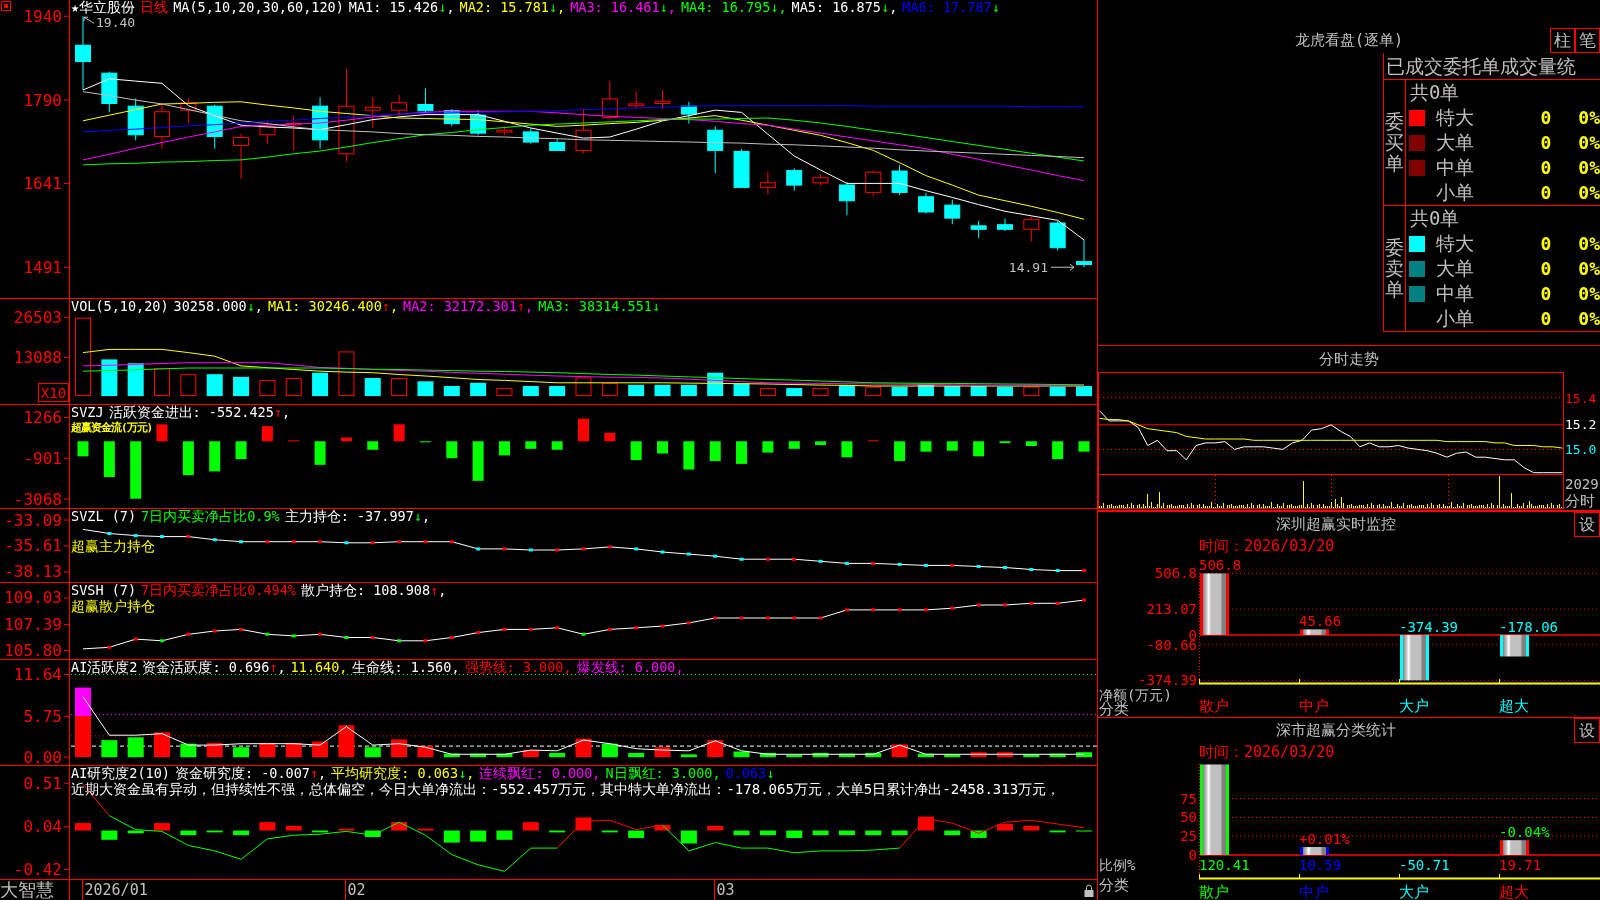 Image resolution: width=1600 pixels, height=900 pixels. I want to click on table-title: 已成交委托单成交量统, so click(1492, 66).